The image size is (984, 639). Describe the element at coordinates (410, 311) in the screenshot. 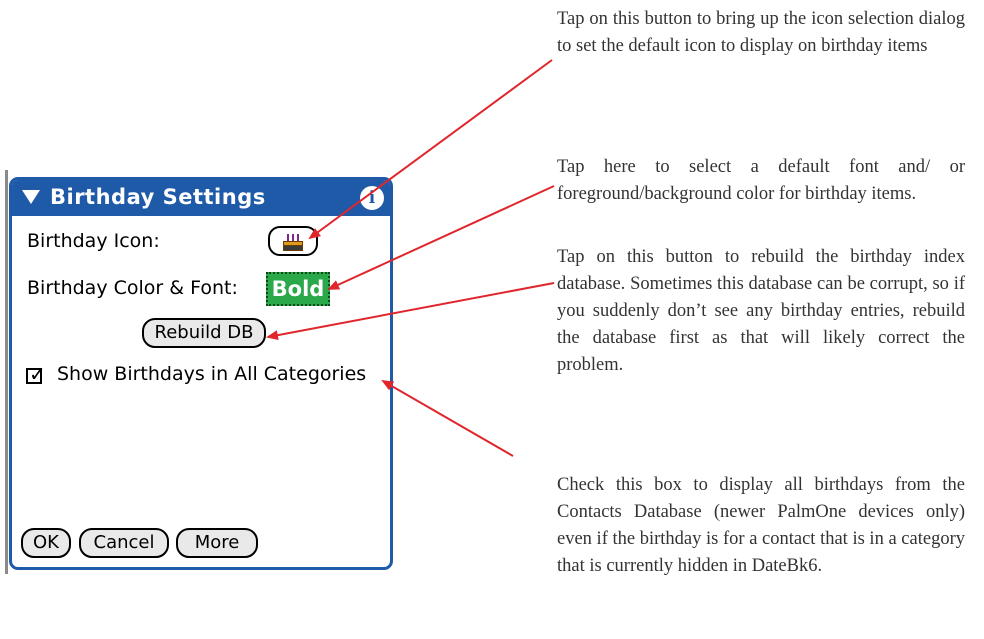

I see `arrow-to-rebuild-db` at that location.